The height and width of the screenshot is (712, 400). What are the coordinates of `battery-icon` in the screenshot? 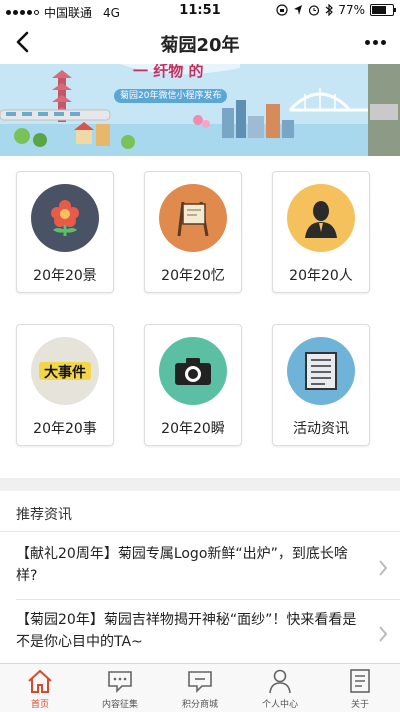 It's located at (383, 10).